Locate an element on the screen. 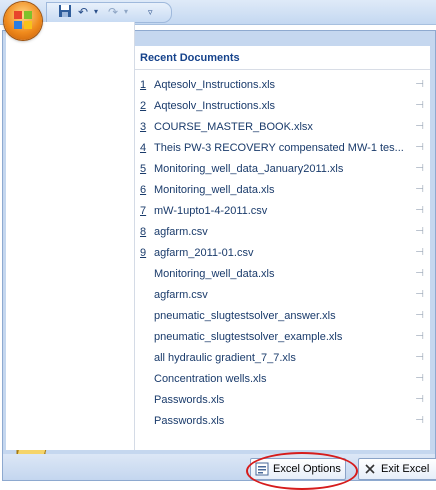 This screenshot has height=490, width=436. undo-icon: ↶ is located at coordinates (83, 12).